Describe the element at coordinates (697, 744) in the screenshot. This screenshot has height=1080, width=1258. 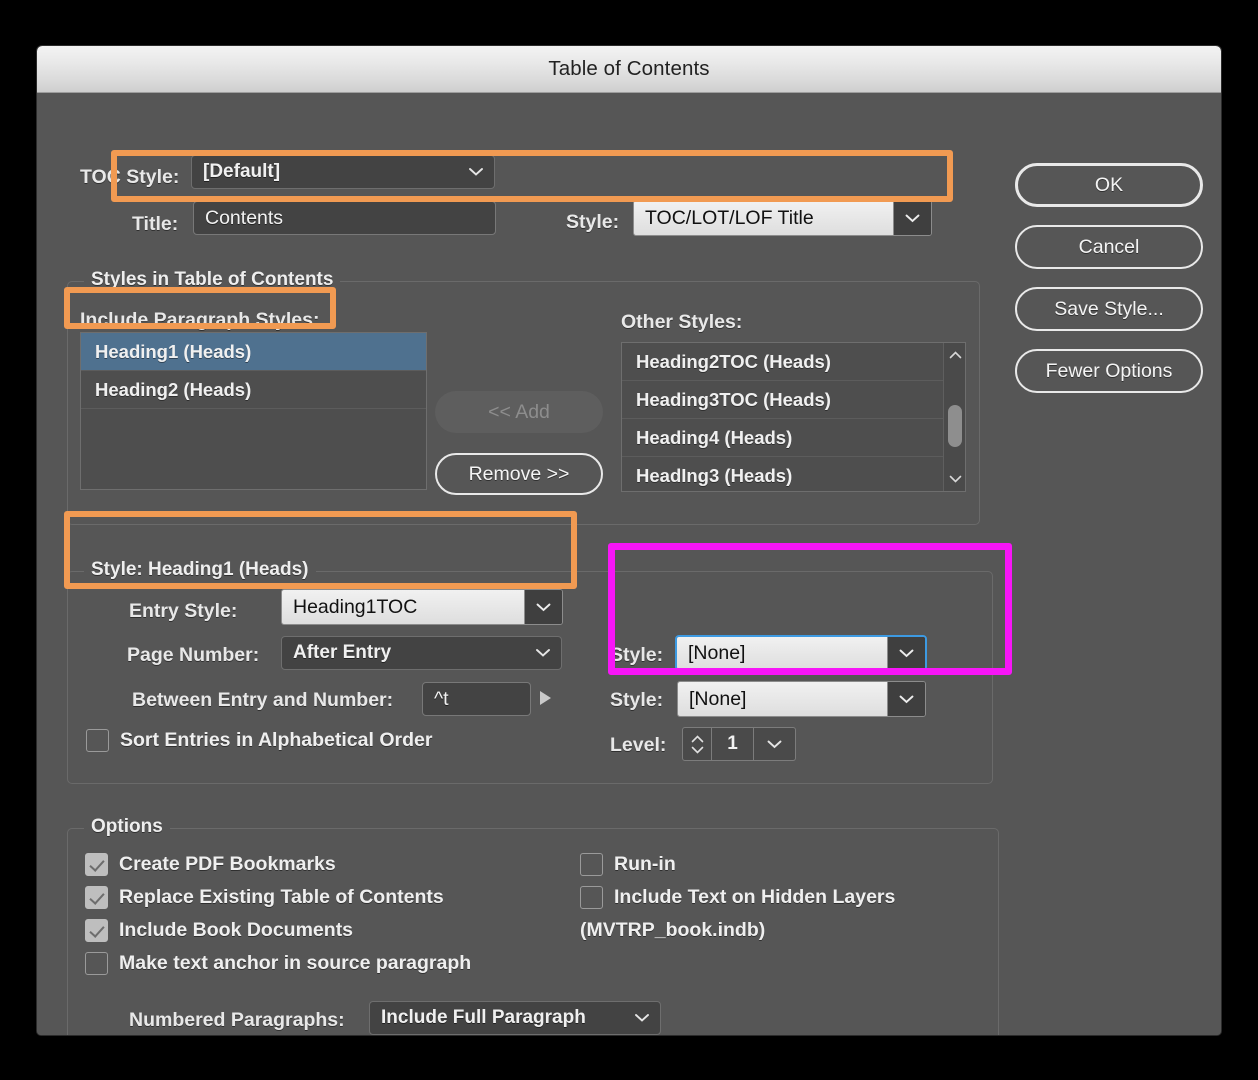
I see `level-stepper-arrows` at that location.